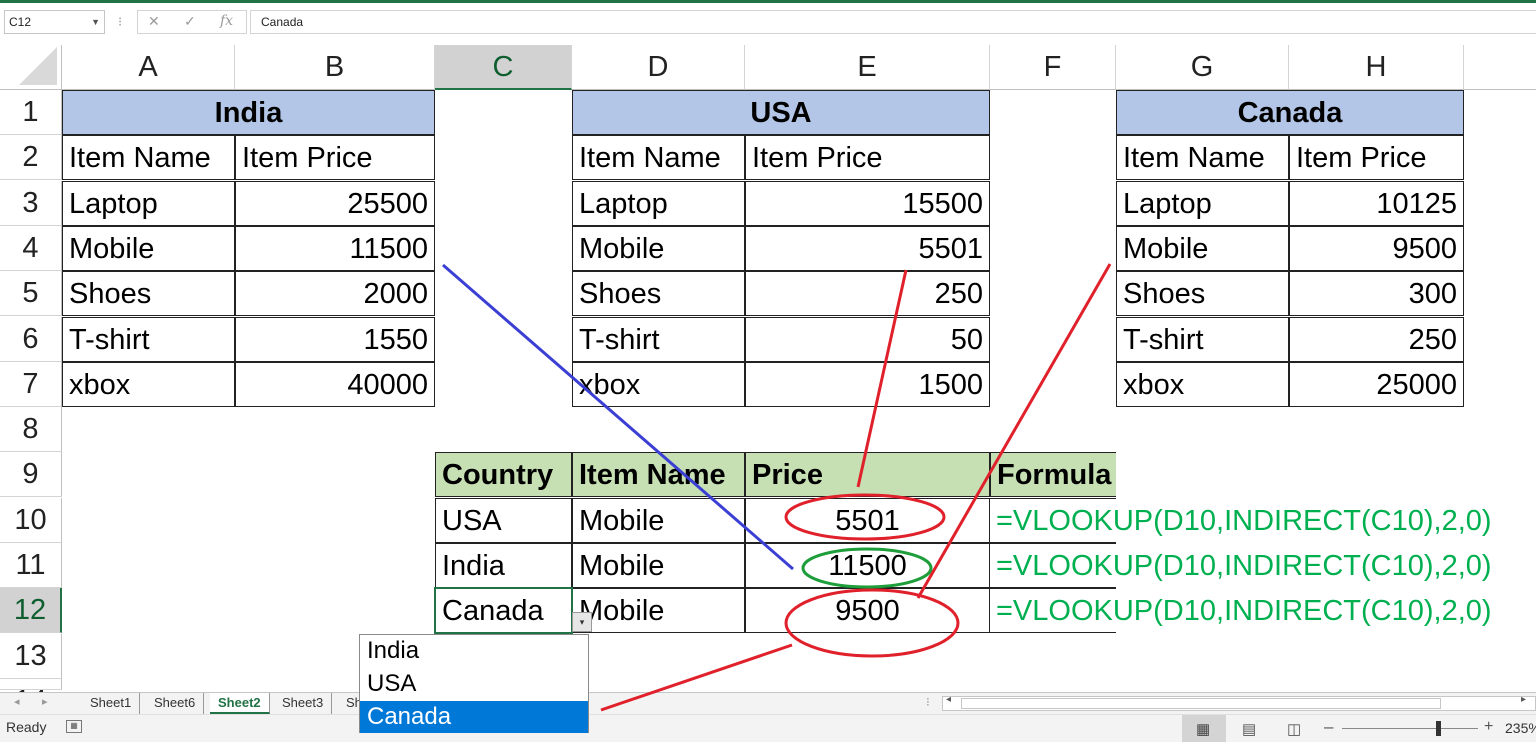 Image resolution: width=1536 pixels, height=742 pixels. Describe the element at coordinates (1488, 727) in the screenshot. I see `zoom-in-icon: +` at that location.